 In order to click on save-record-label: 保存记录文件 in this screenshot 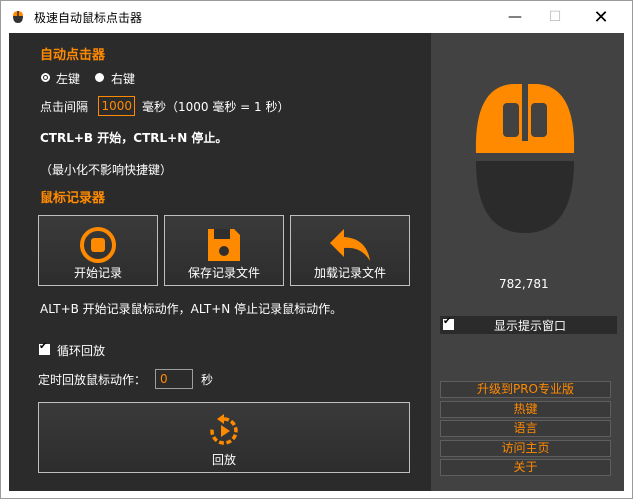, I will do `click(223, 273)`.